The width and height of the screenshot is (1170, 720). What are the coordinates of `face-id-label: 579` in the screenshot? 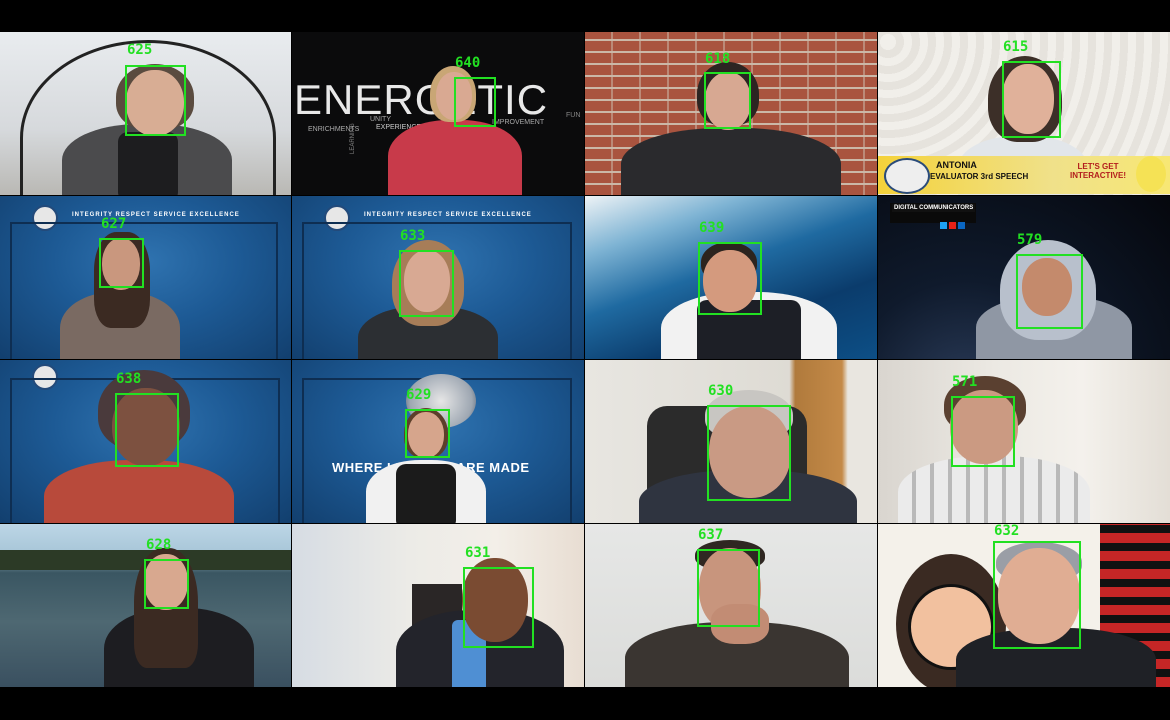 It's located at (1030, 240).